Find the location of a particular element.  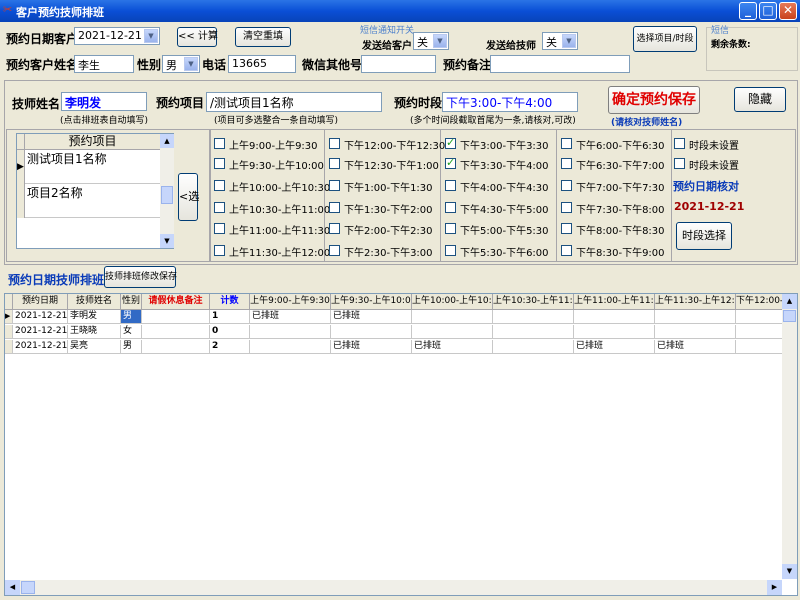

items-scrollbar: ▲ ▼ is located at coordinates (167, 191).